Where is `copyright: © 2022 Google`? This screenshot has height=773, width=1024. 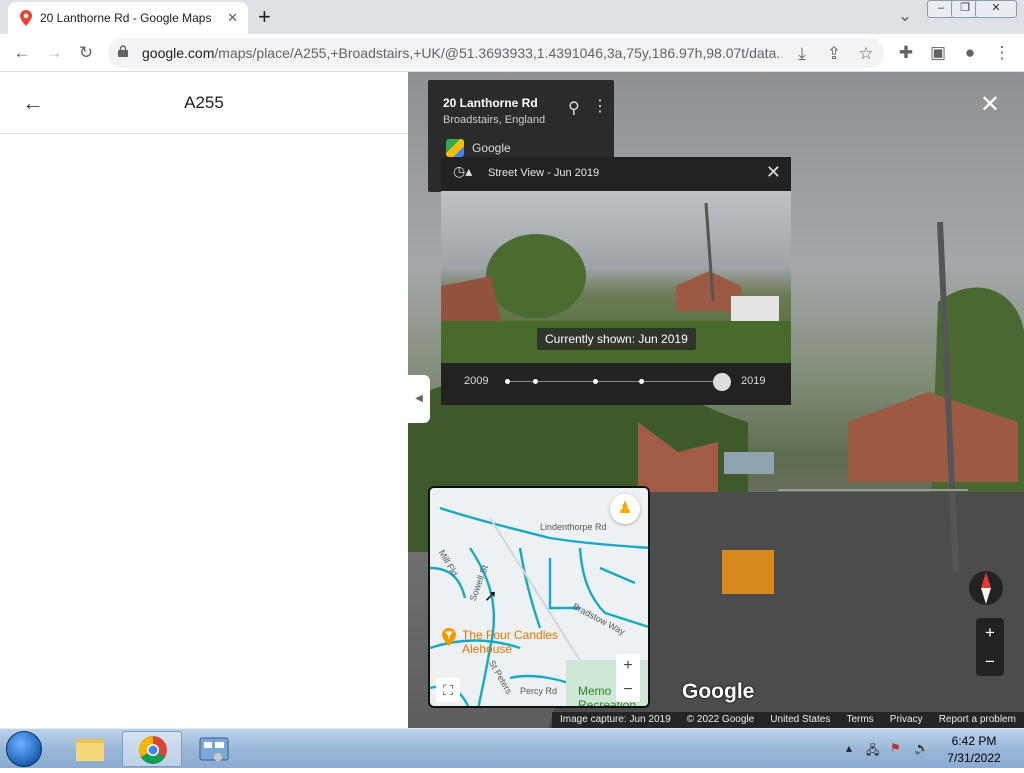 copyright: © 2022 Google is located at coordinates (720, 719).